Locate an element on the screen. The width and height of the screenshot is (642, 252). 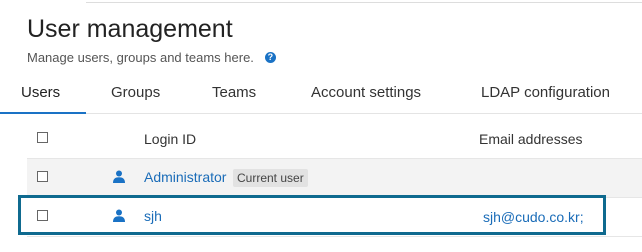
table-row: Administrator Current user is located at coordinates (334, 178).